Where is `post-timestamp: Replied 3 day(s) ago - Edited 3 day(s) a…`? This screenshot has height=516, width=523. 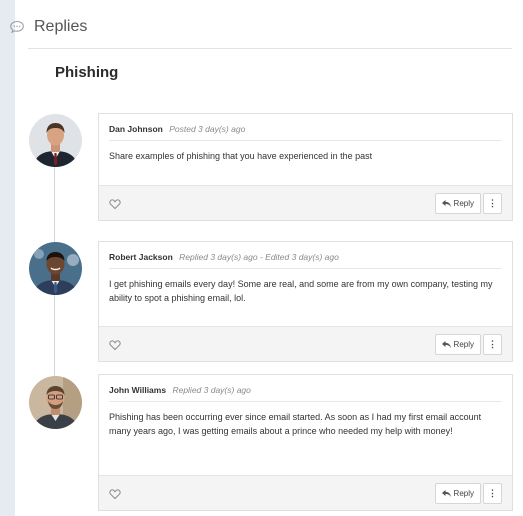 post-timestamp: Replied 3 day(s) ago - Edited 3 day(s) a… is located at coordinates (259, 257).